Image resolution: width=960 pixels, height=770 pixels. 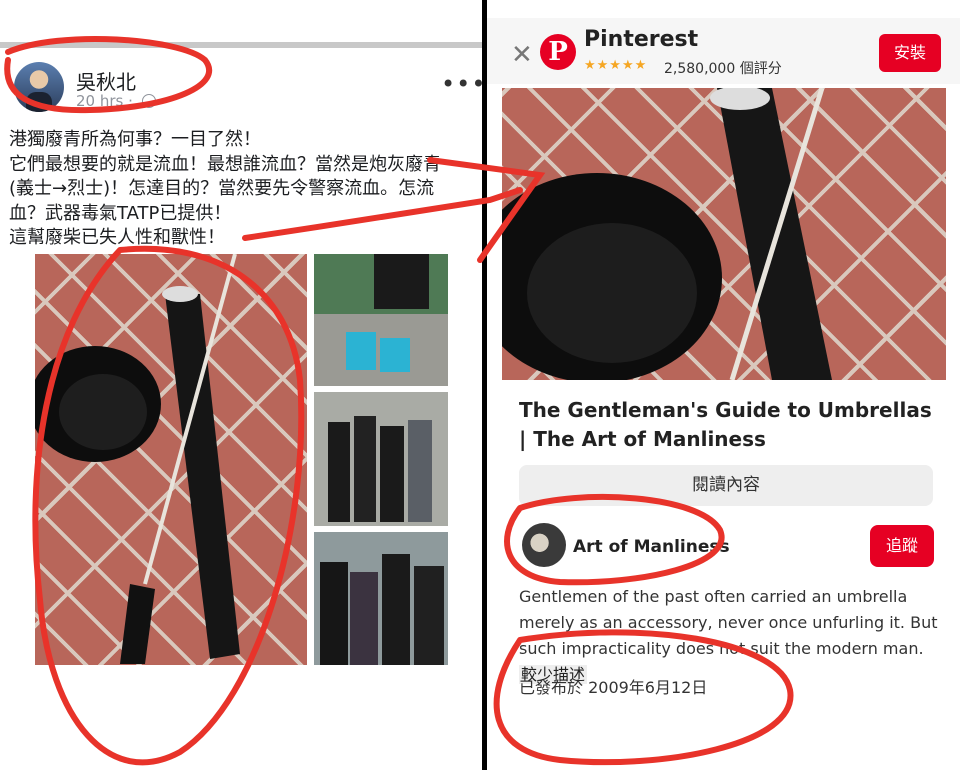 I want to click on buckets-illustration, so click(x=381, y=320).